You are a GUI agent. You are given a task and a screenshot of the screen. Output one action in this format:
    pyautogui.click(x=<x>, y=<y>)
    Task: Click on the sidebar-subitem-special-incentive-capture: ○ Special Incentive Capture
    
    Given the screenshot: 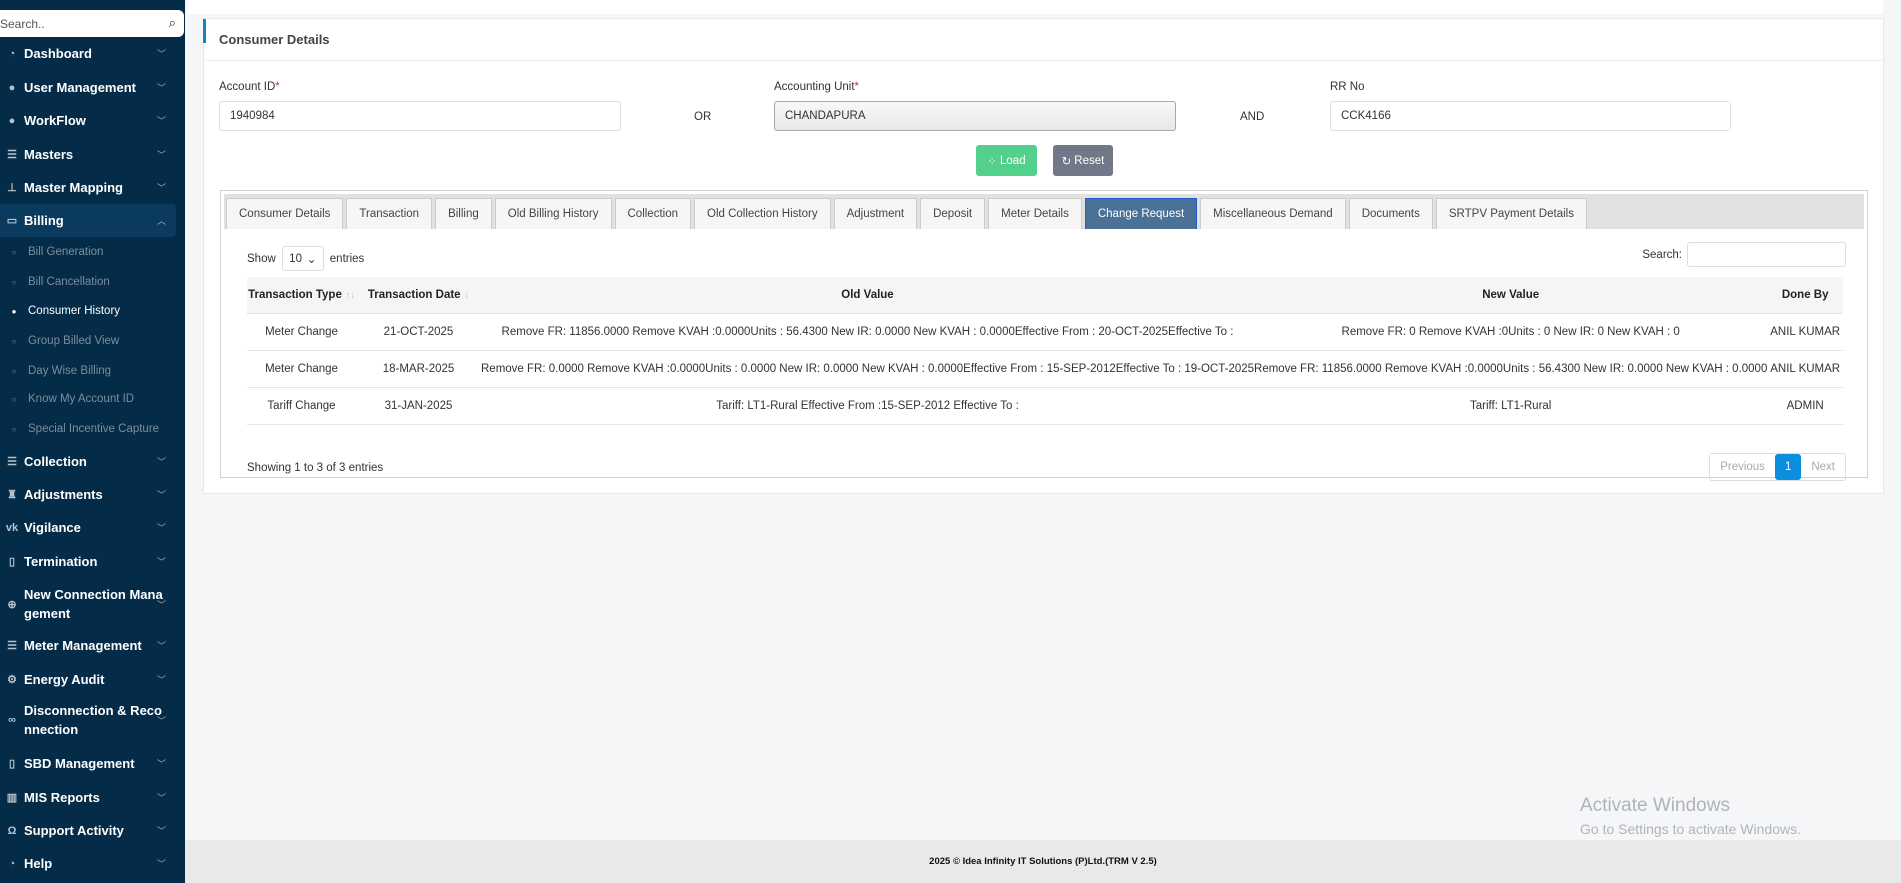 What is the action you would take?
    pyautogui.click(x=79, y=429)
    